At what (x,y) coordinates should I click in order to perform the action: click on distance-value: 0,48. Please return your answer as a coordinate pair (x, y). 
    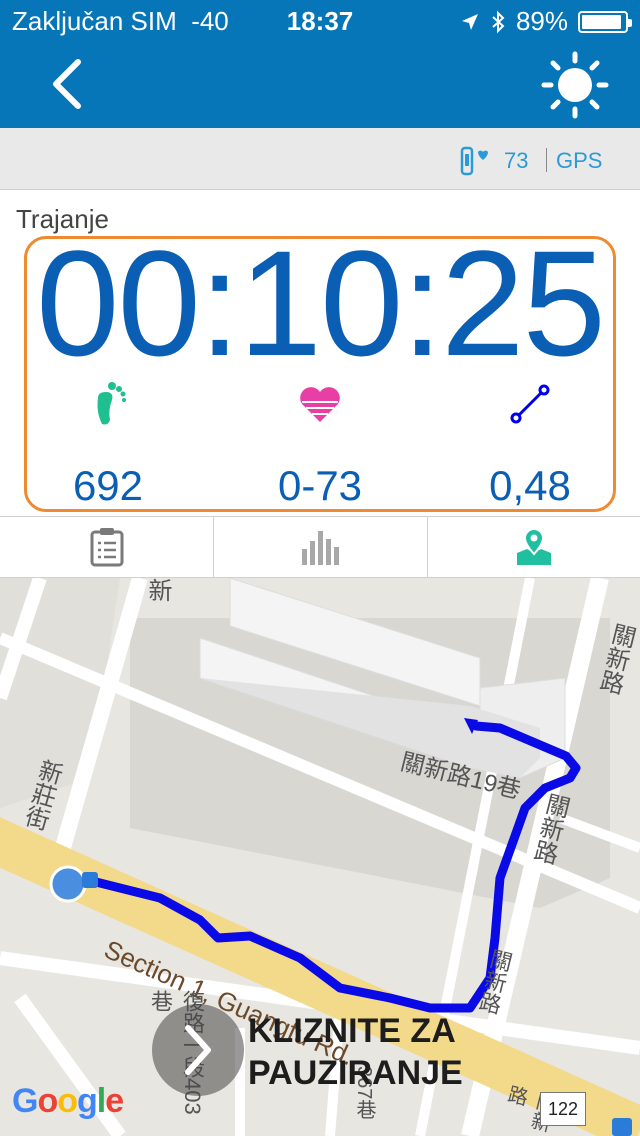
    Looking at the image, I should click on (530, 485).